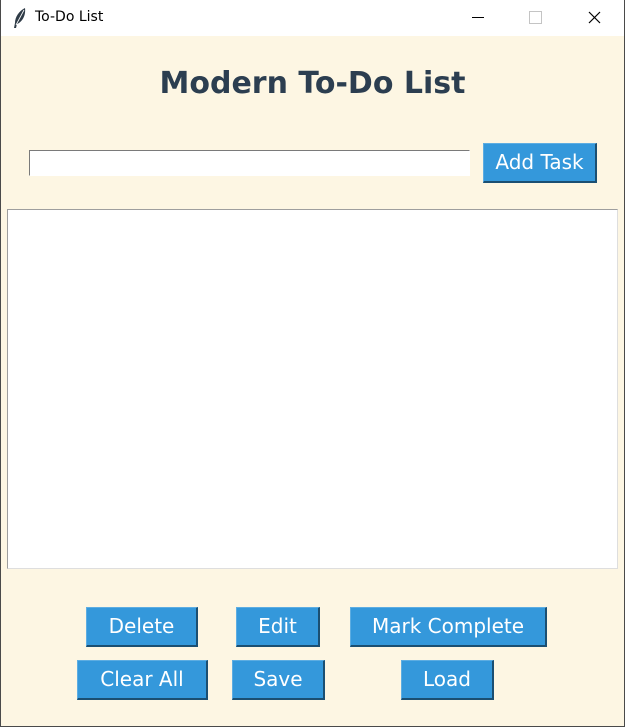 Image resolution: width=625 pixels, height=727 pixels. I want to click on maximize-icon, so click(535, 18).